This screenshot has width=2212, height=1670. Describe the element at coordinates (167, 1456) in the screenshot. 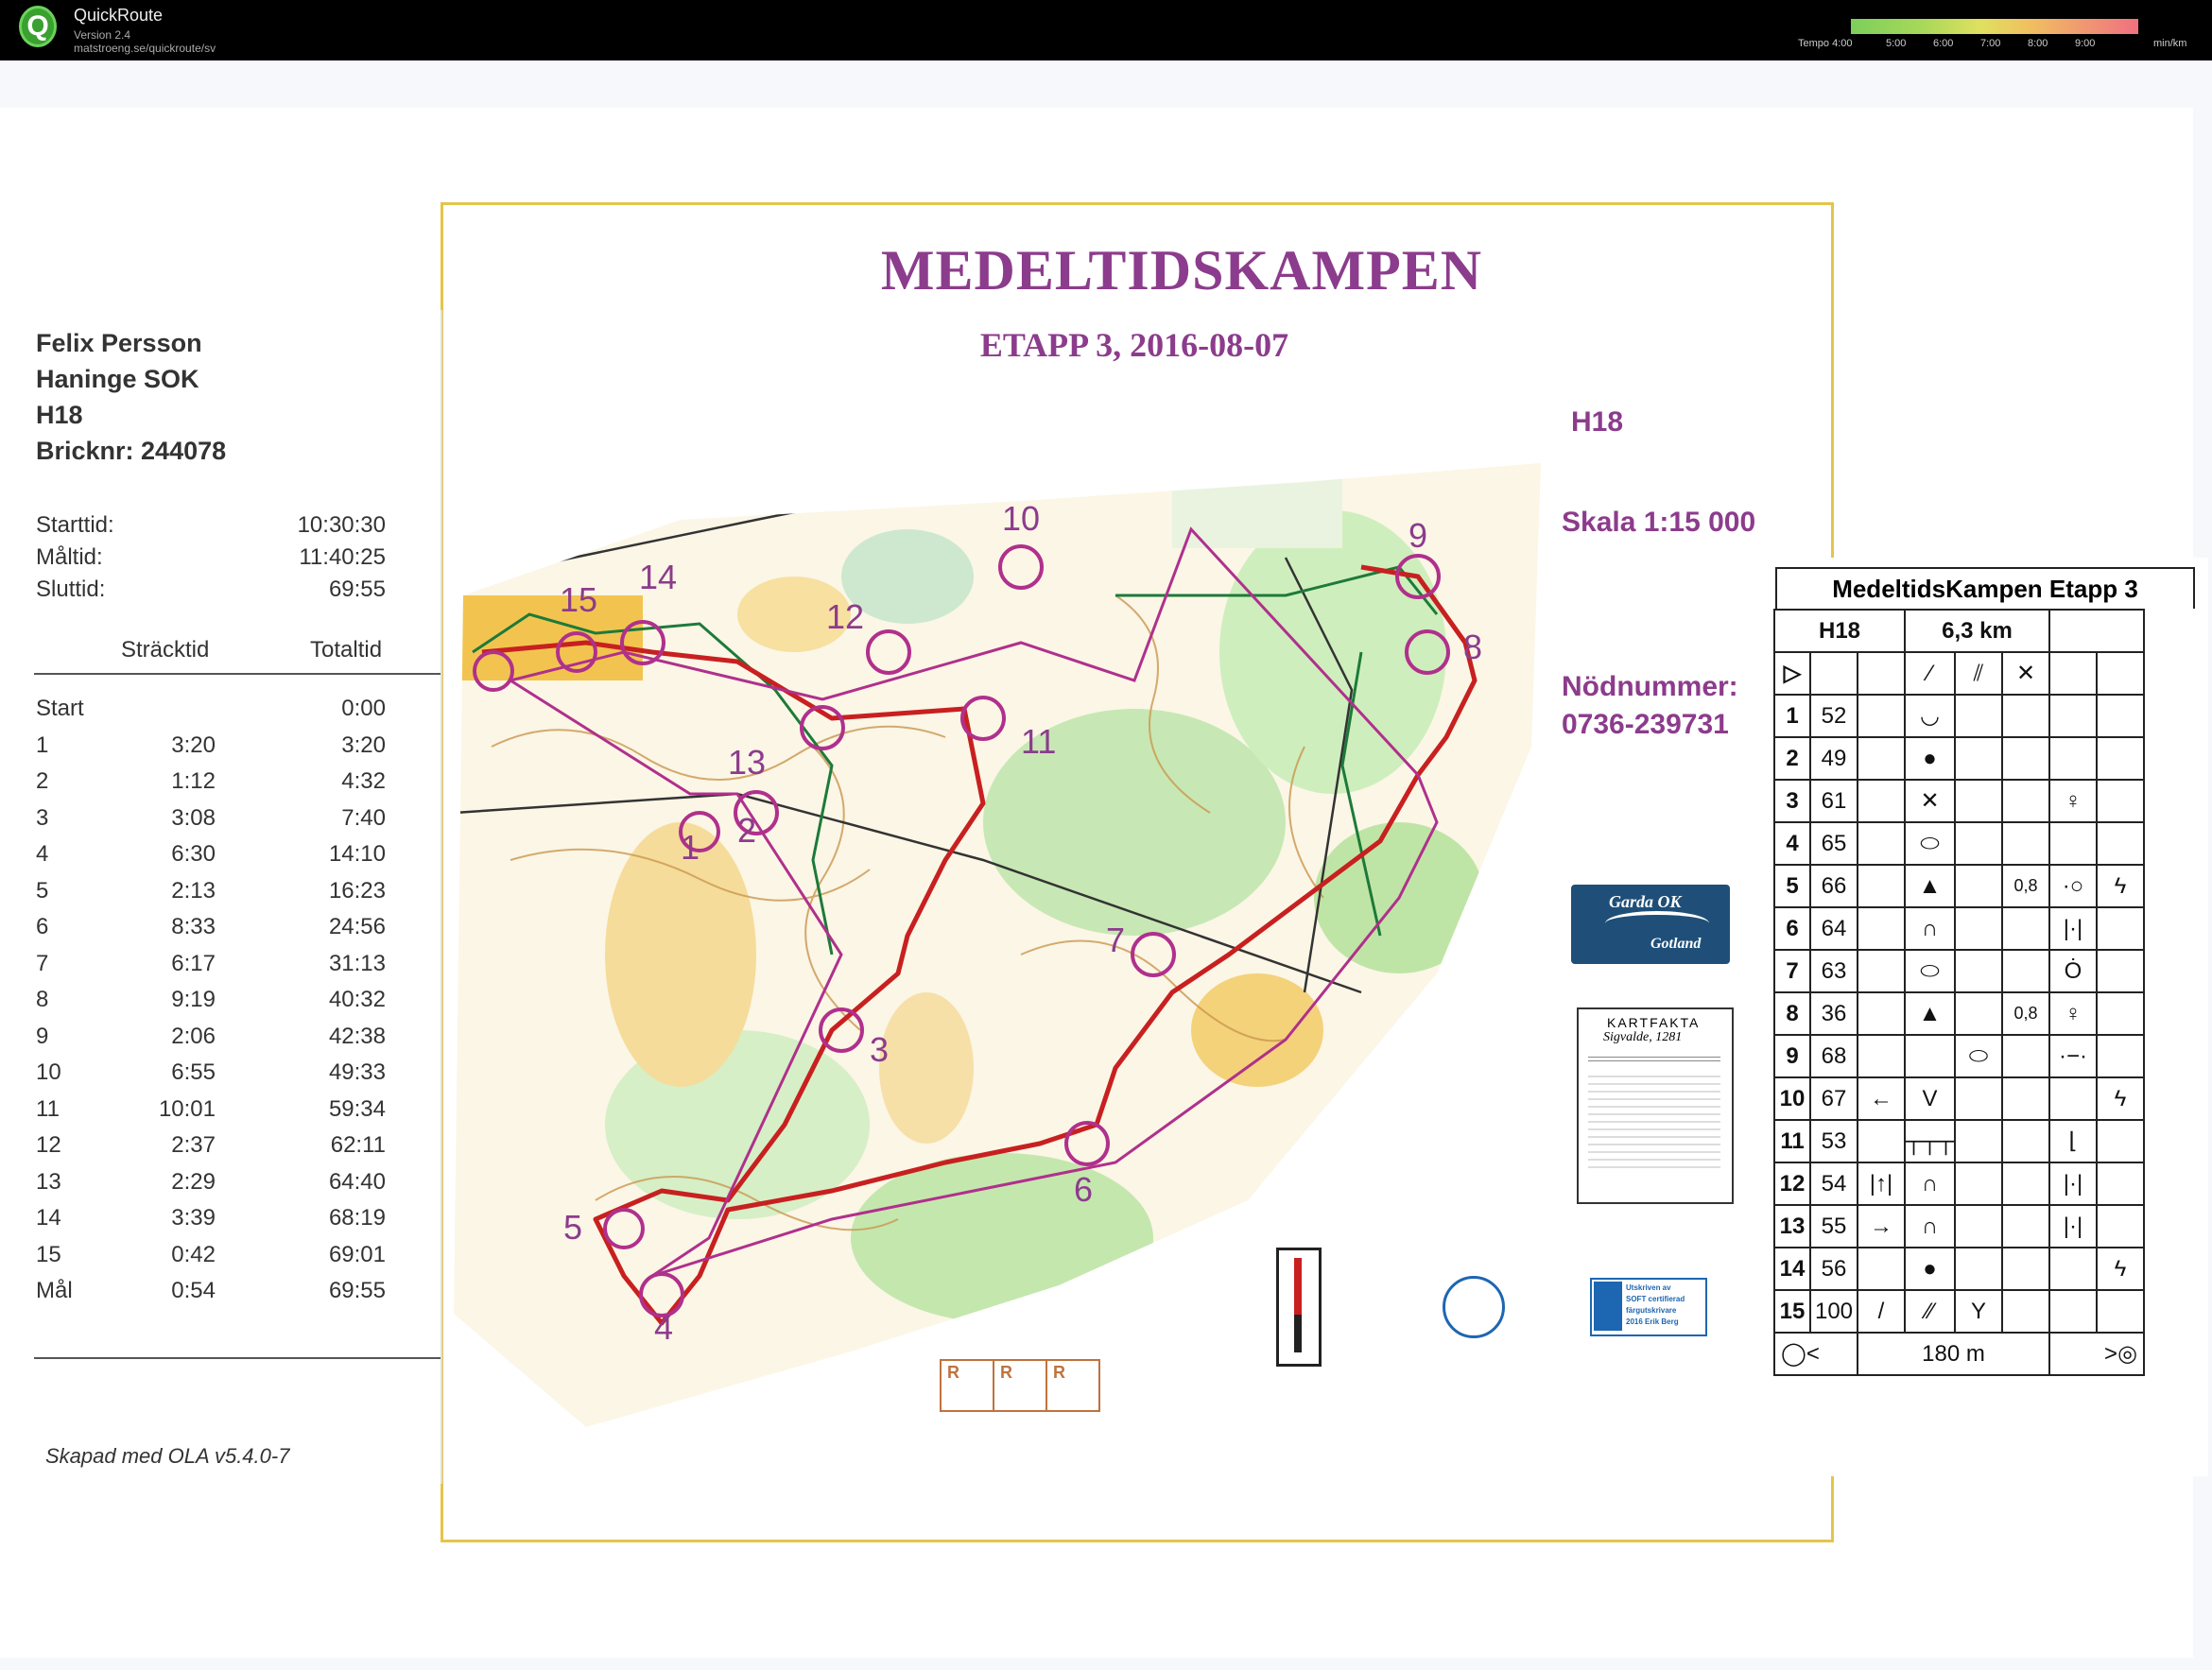

I see `slip-footer: Skapad med OLA v5.4.0-7` at that location.